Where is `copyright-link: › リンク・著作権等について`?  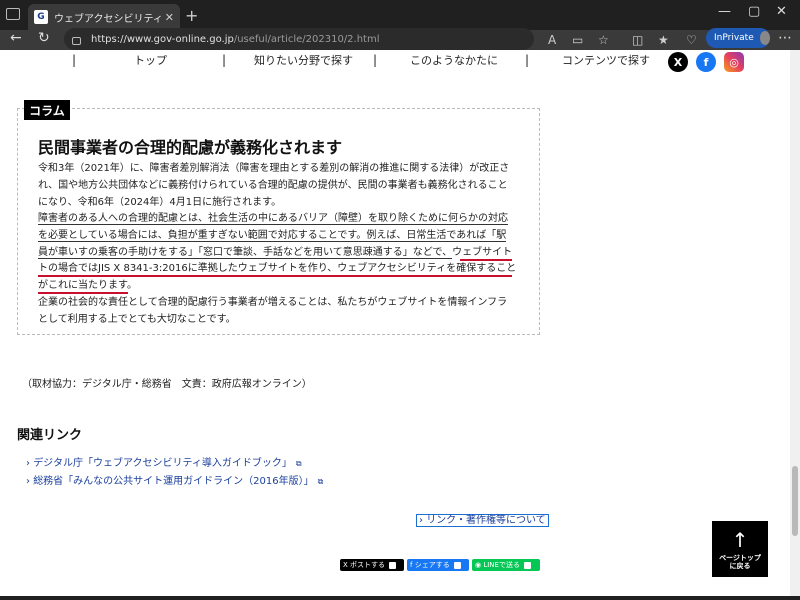
copyright-link: › リンク・著作権等について is located at coordinates (482, 520).